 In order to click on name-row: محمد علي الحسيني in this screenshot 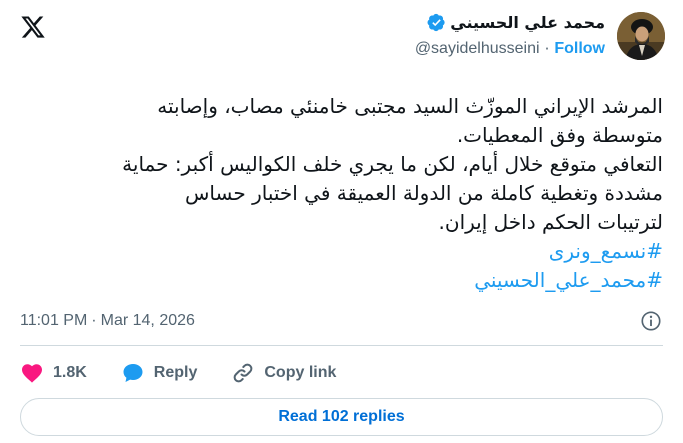, I will do `click(516, 22)`.